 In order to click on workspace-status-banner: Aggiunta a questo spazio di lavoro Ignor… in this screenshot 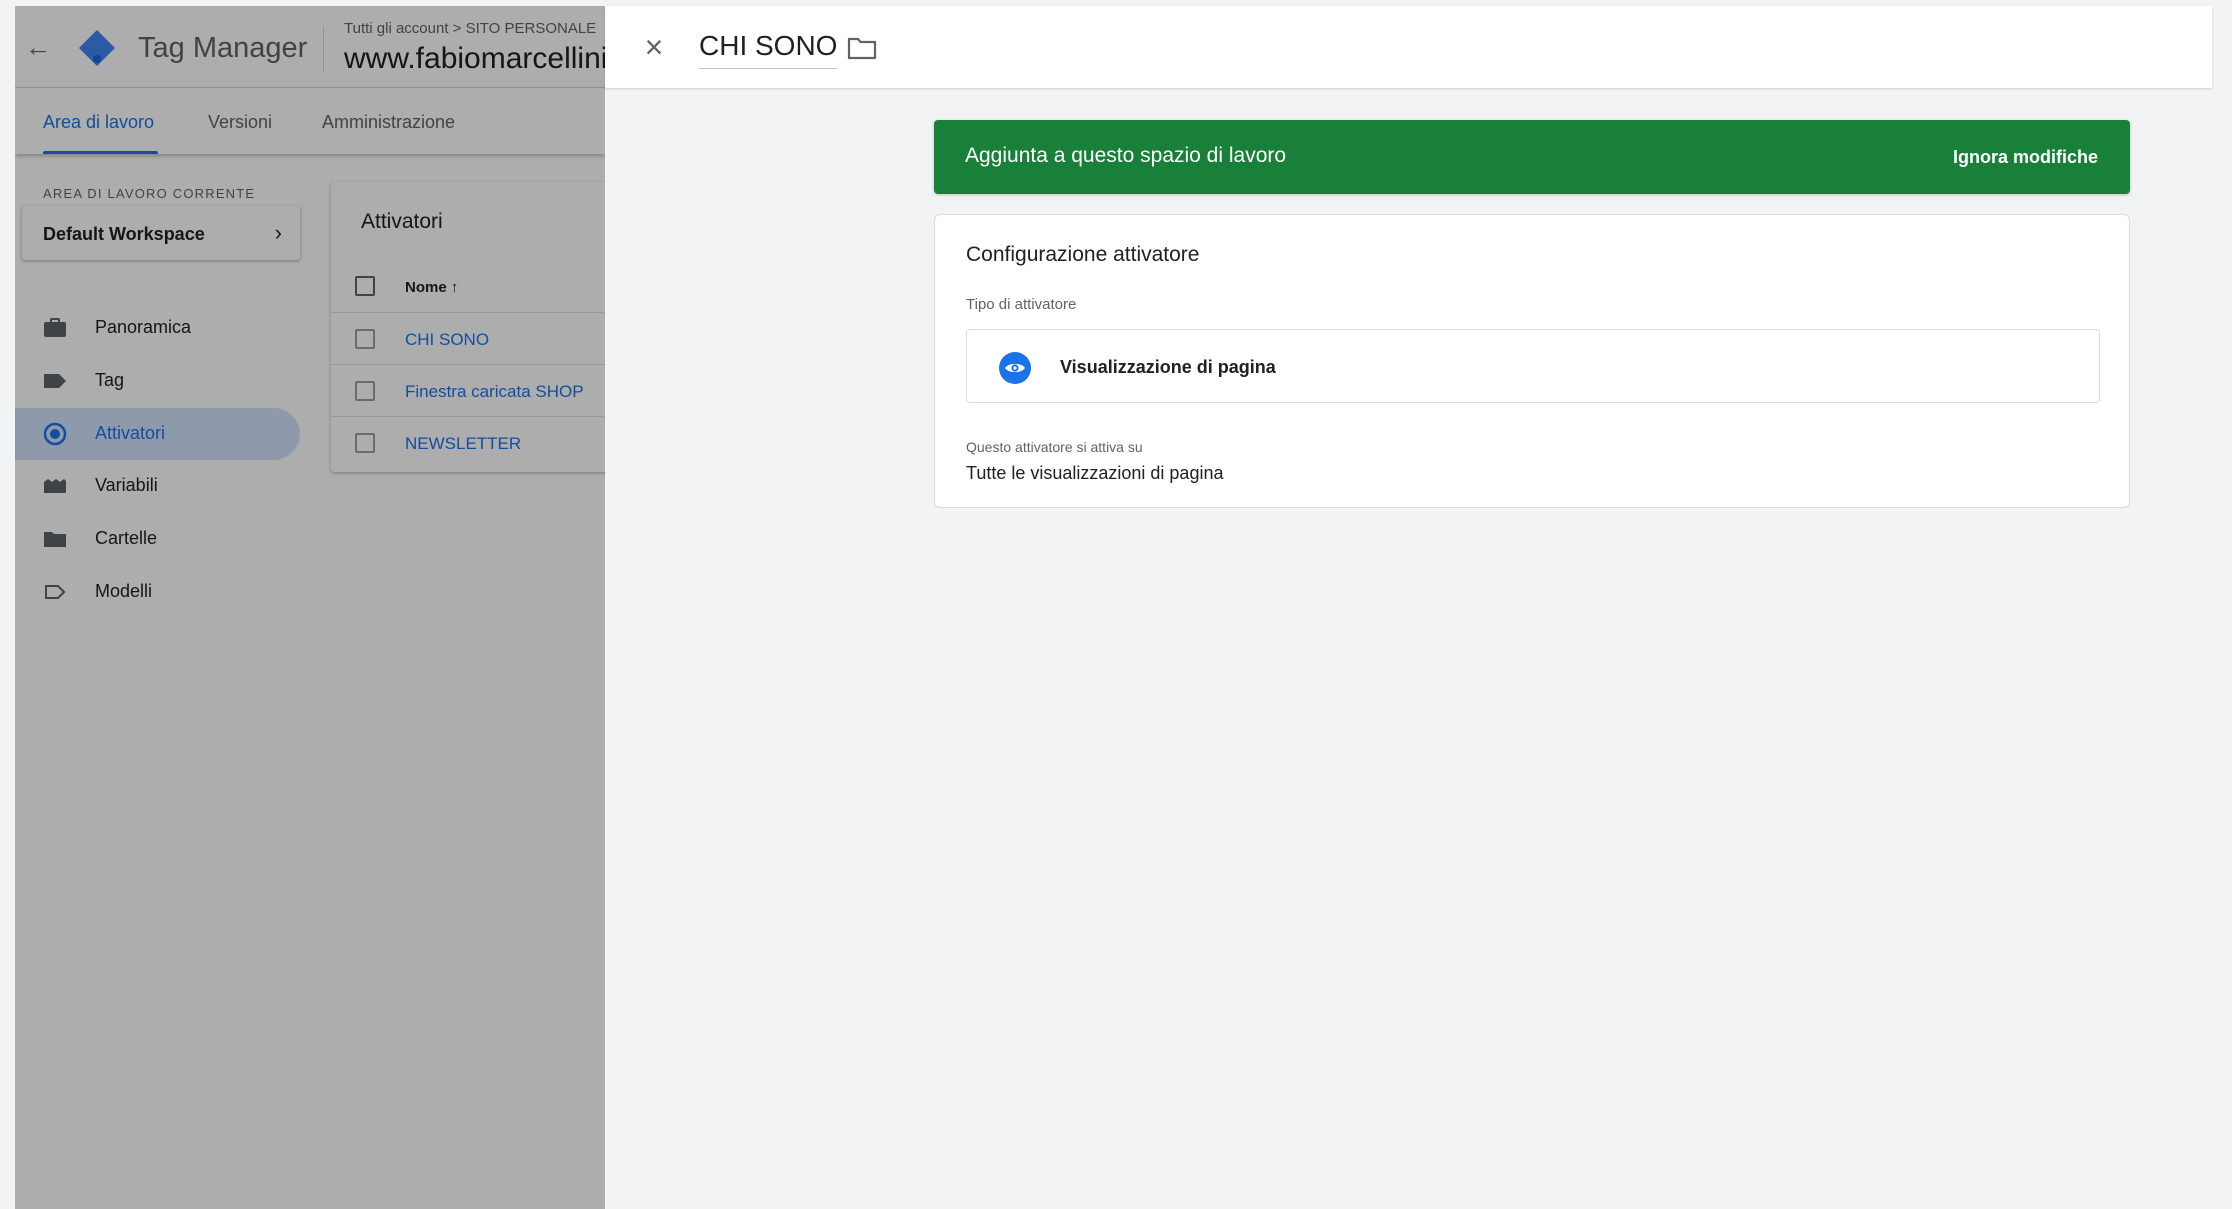, I will do `click(1532, 157)`.